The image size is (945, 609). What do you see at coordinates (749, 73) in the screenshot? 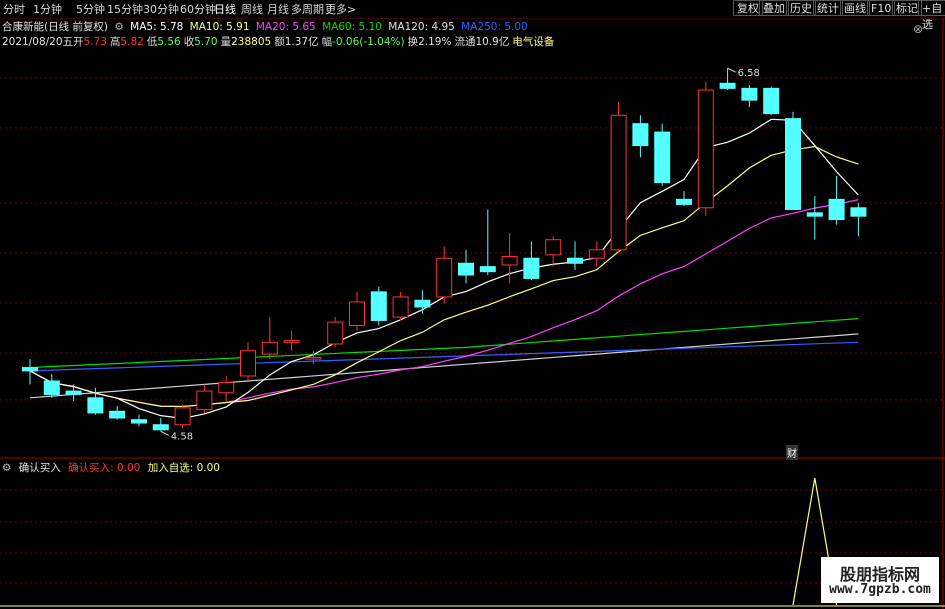
I see `high-annotation: 6.58` at bounding box center [749, 73].